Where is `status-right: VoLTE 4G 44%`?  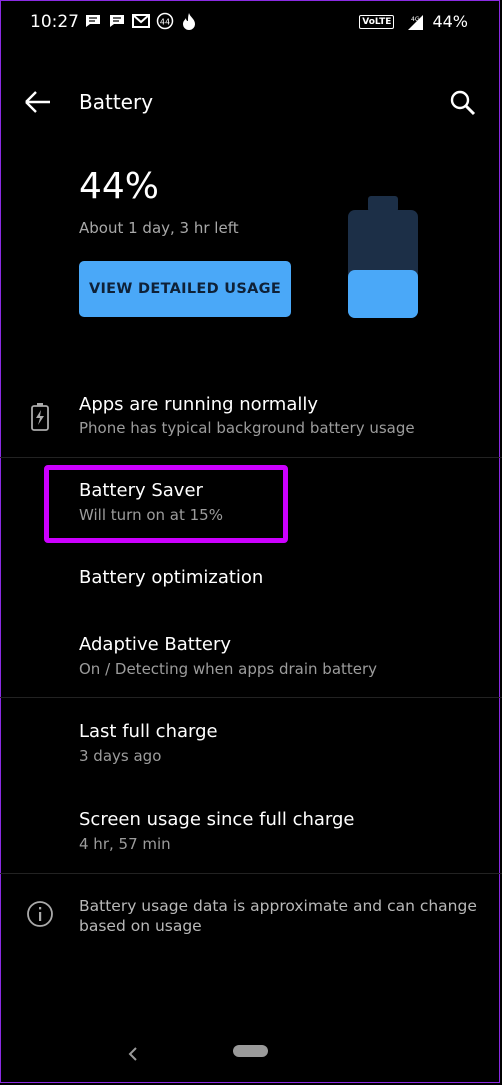 status-right: VoLTE 4G 44% is located at coordinates (413, 21).